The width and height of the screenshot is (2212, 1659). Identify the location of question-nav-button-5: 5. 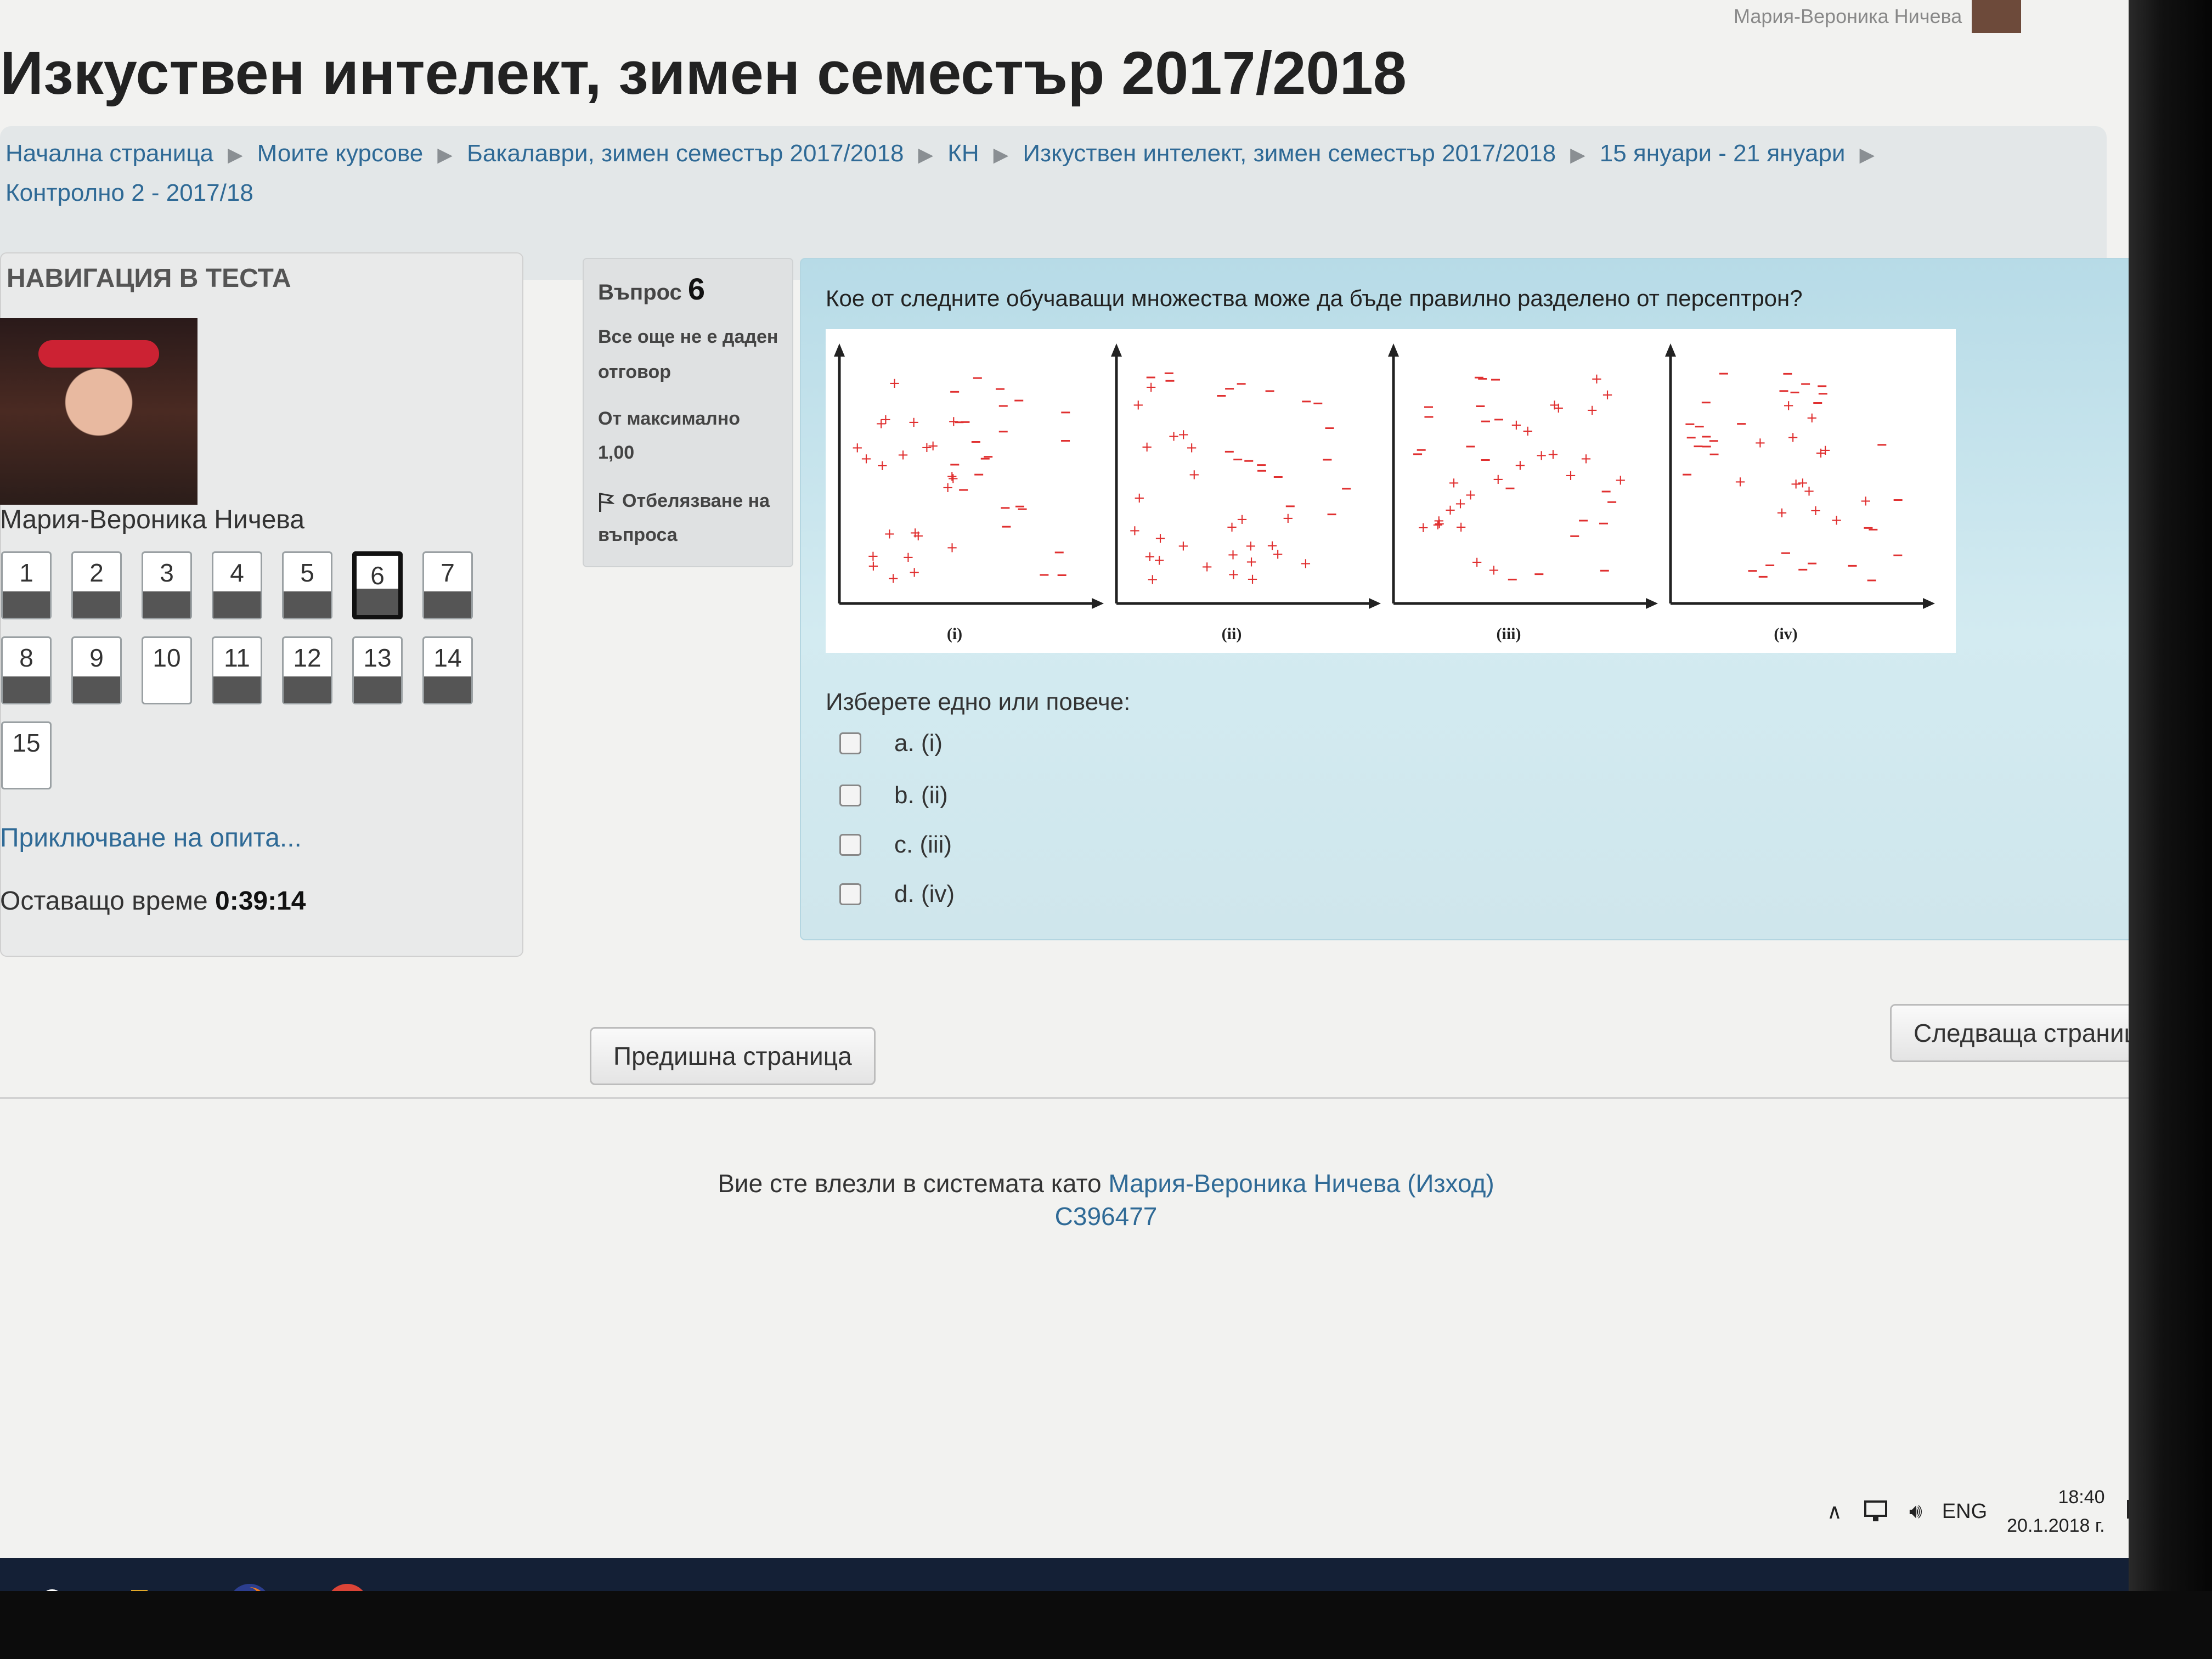
(307, 585).